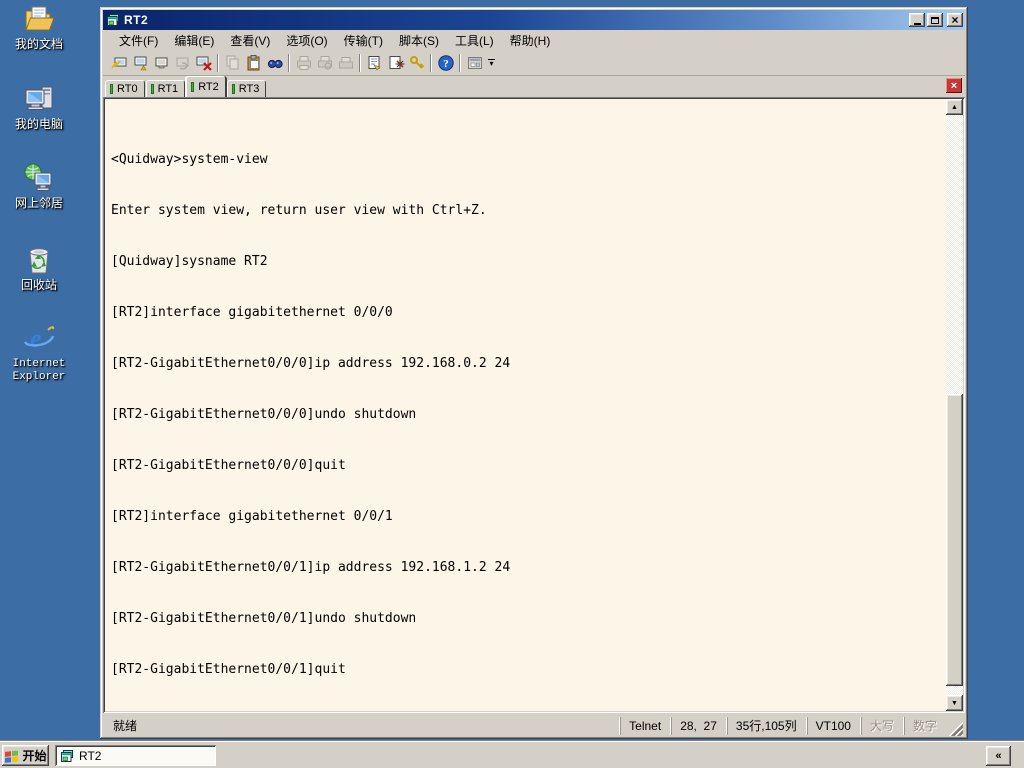  I want to click on window-title: RT2, so click(136, 20).